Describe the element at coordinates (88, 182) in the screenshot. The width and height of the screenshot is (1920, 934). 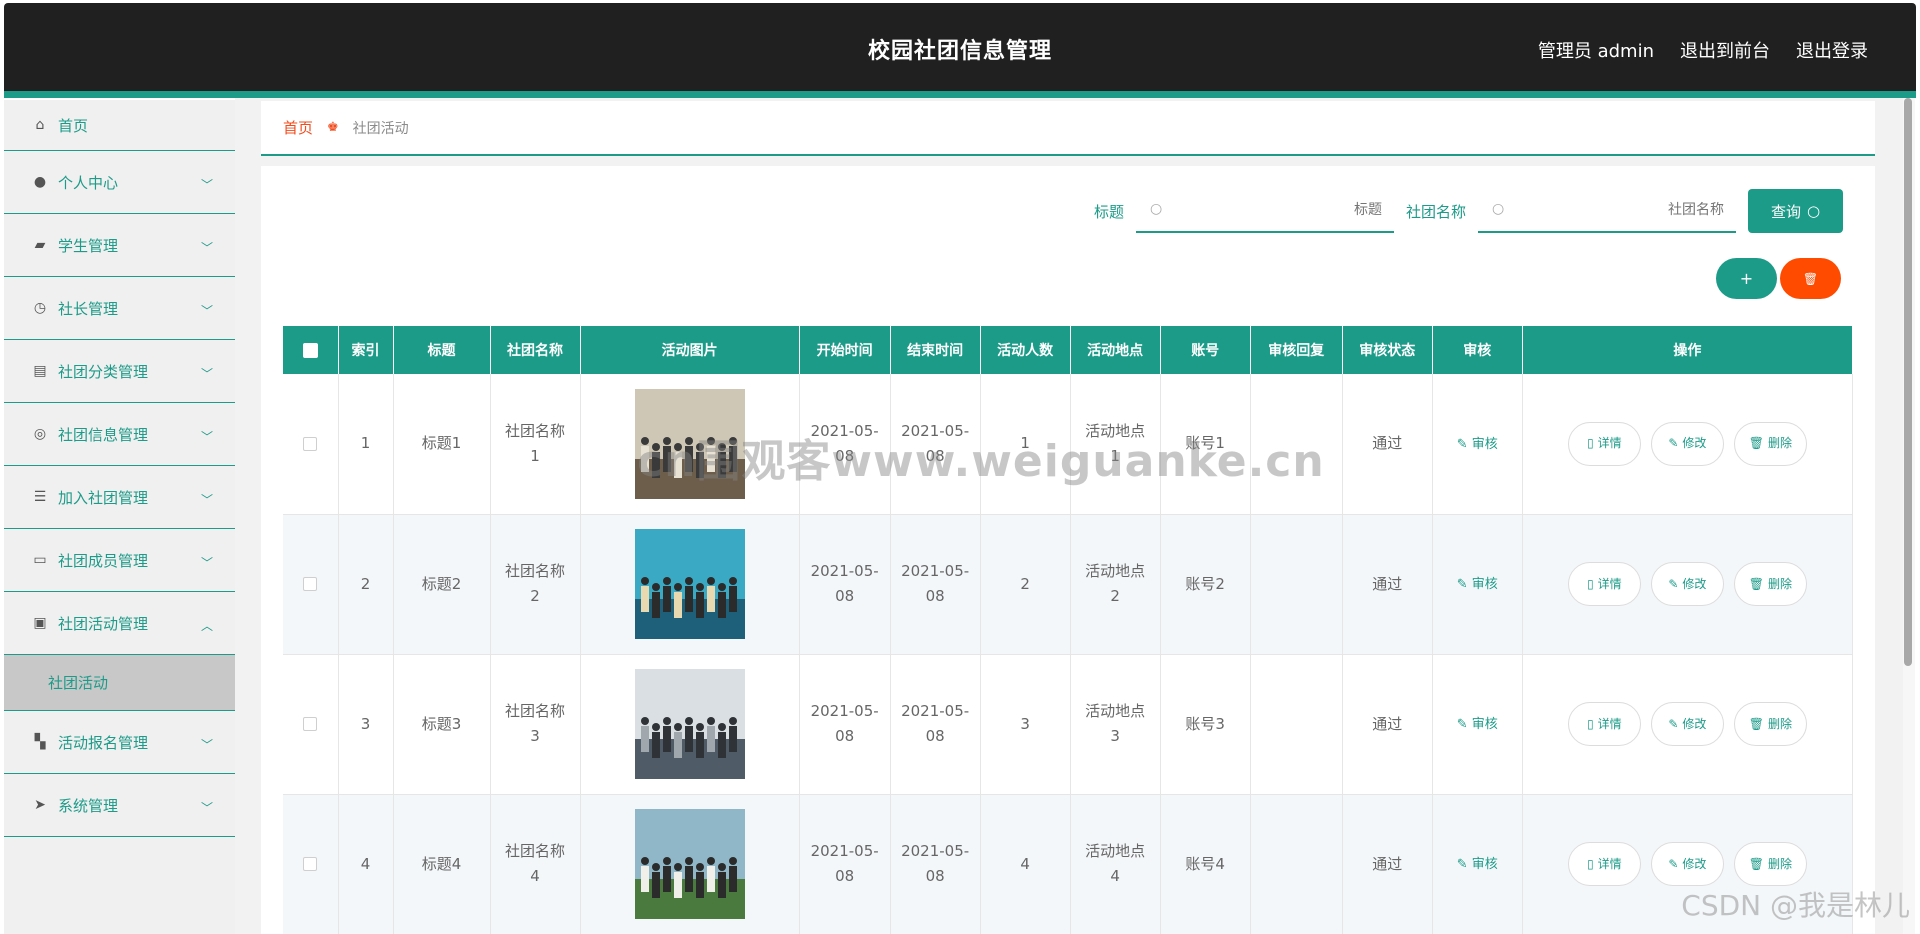
I see `sidebar-item-label: 个人中心` at that location.